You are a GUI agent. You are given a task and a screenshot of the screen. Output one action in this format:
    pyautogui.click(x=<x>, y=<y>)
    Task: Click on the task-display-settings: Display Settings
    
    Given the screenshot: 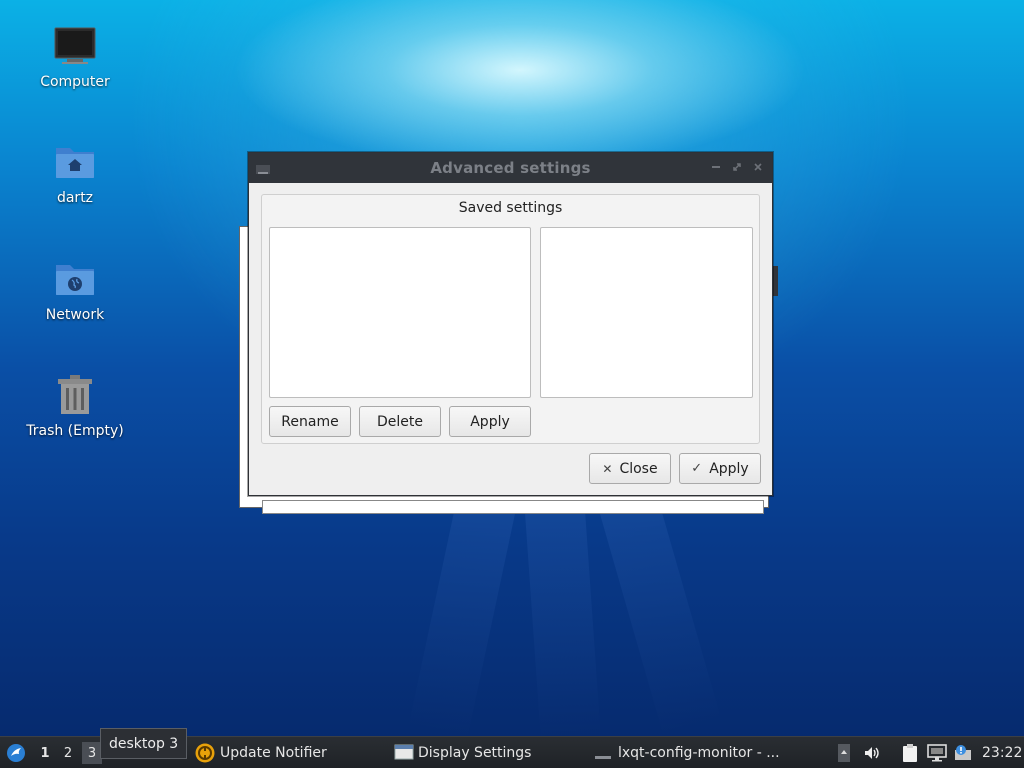 What is the action you would take?
    pyautogui.click(x=462, y=752)
    